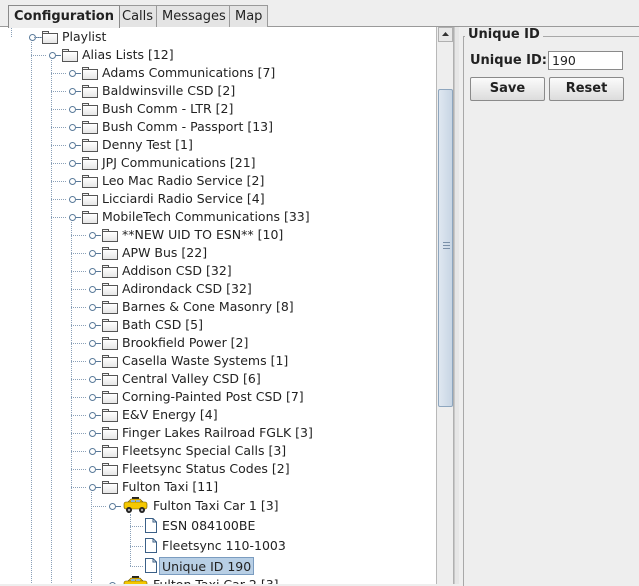 The height and width of the screenshot is (586, 639). I want to click on tab-configuration: Configuration, so click(64, 16).